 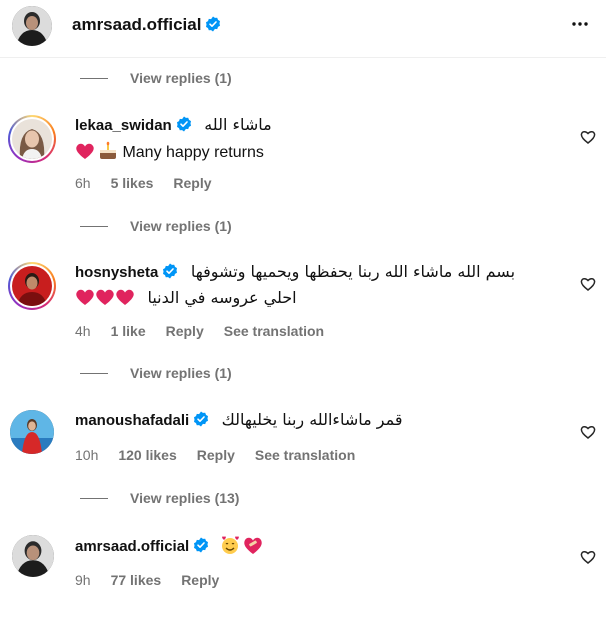 What do you see at coordinates (320, 151) in the screenshot?
I see `comment-text-line: Many happy returns` at bounding box center [320, 151].